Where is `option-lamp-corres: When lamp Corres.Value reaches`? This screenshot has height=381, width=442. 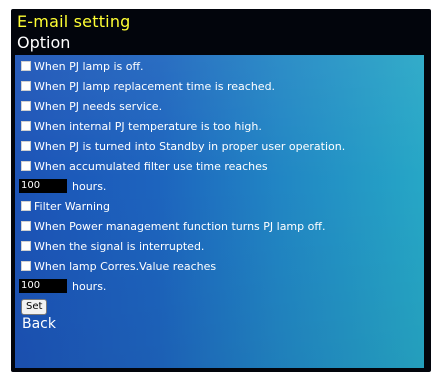 option-lamp-corres: When lamp Corres.Value reaches is located at coordinates (118, 266).